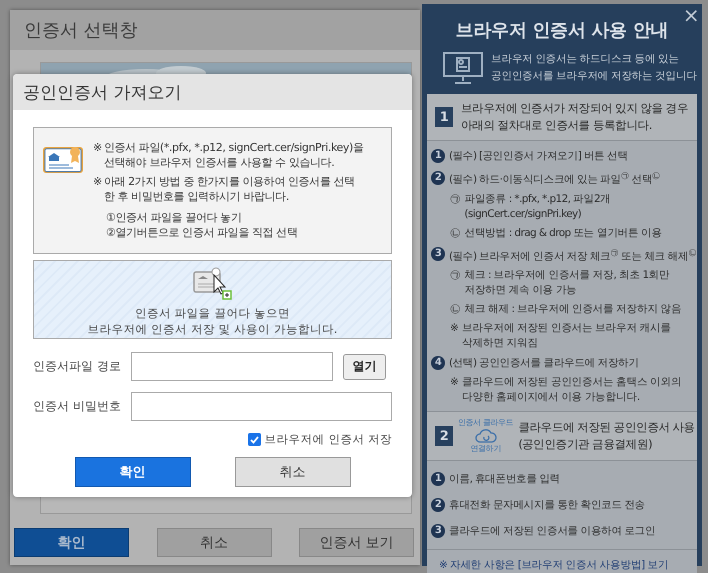 This screenshot has height=573, width=708. What do you see at coordinates (463, 68) in the screenshot?
I see `monitor-icon` at bounding box center [463, 68].